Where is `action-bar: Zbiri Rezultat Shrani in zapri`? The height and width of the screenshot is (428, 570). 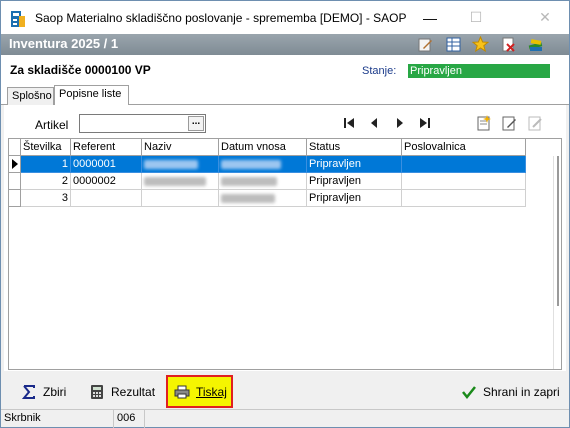
action-bar: Zbiri Rezultat Shrani in zapri is located at coordinates (285, 391).